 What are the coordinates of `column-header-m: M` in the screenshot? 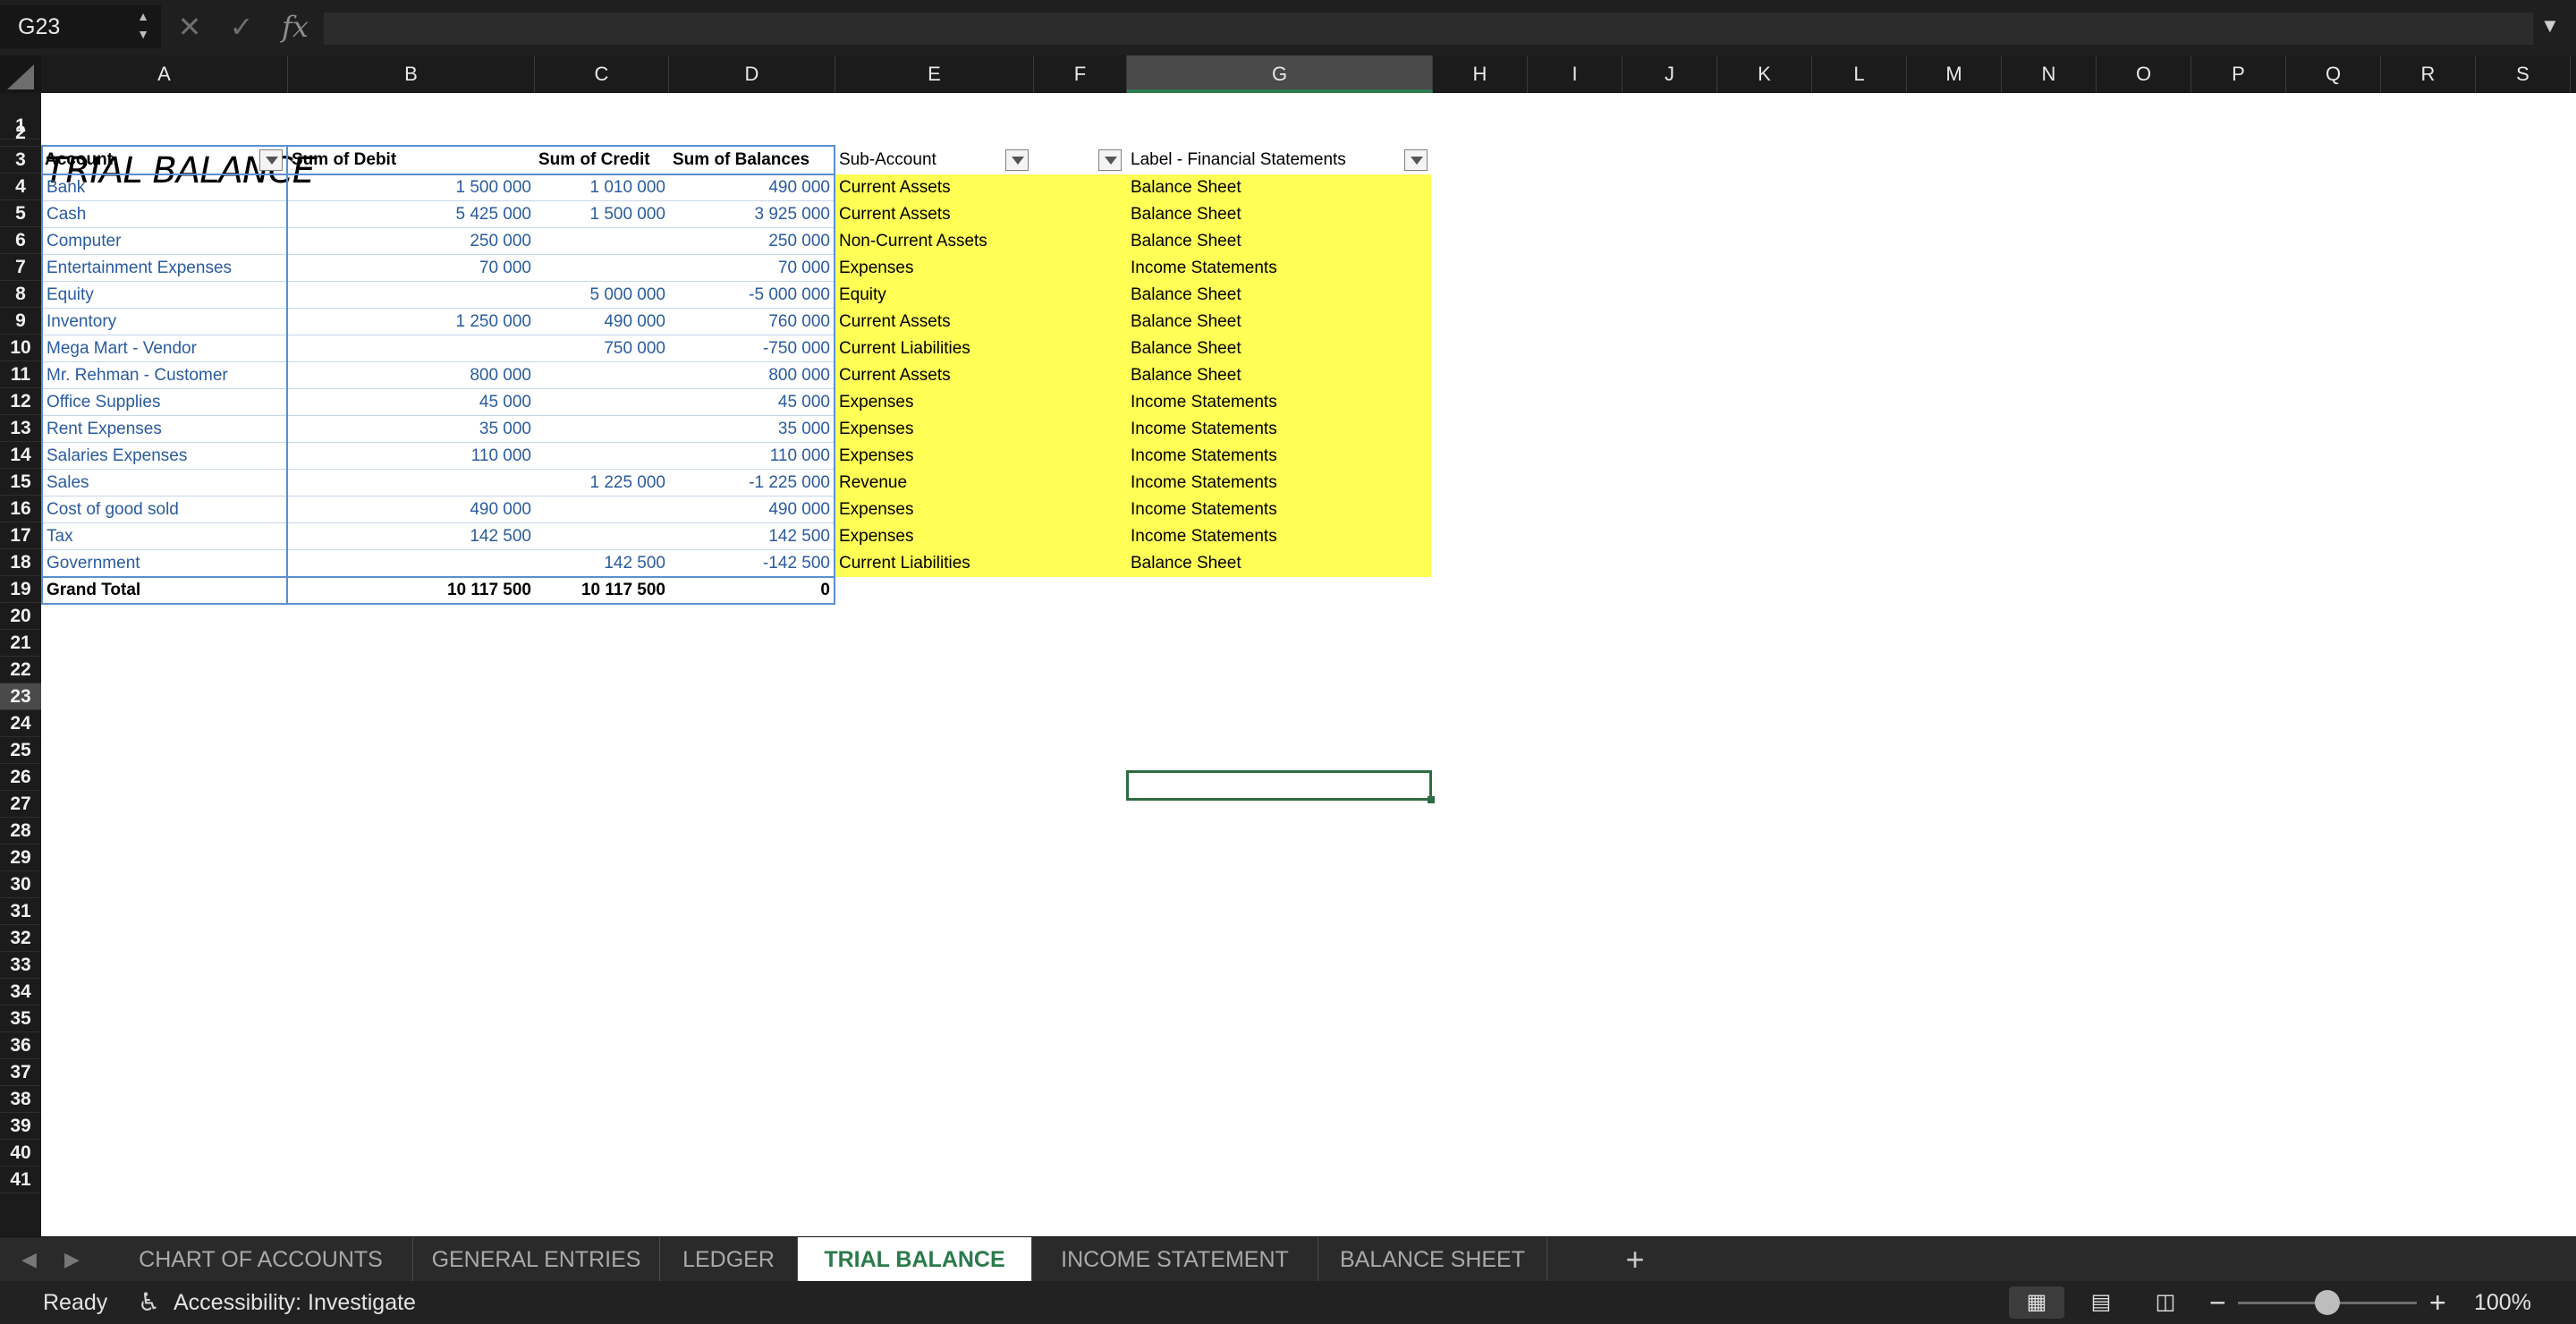 It's located at (1954, 74).